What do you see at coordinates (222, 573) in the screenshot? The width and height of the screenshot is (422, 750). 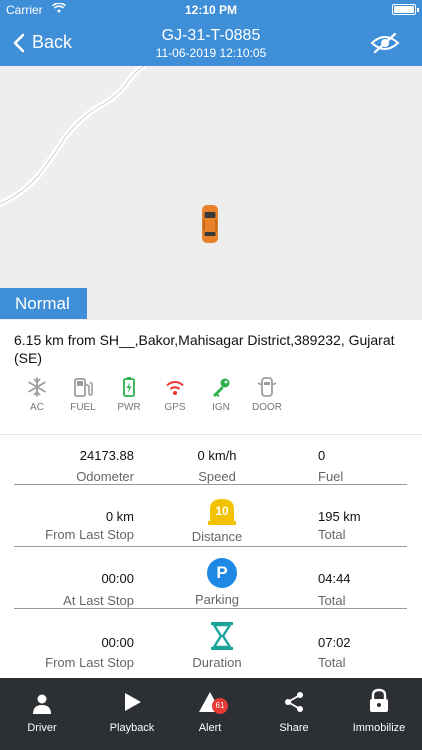 I see `parking-icon: P` at bounding box center [222, 573].